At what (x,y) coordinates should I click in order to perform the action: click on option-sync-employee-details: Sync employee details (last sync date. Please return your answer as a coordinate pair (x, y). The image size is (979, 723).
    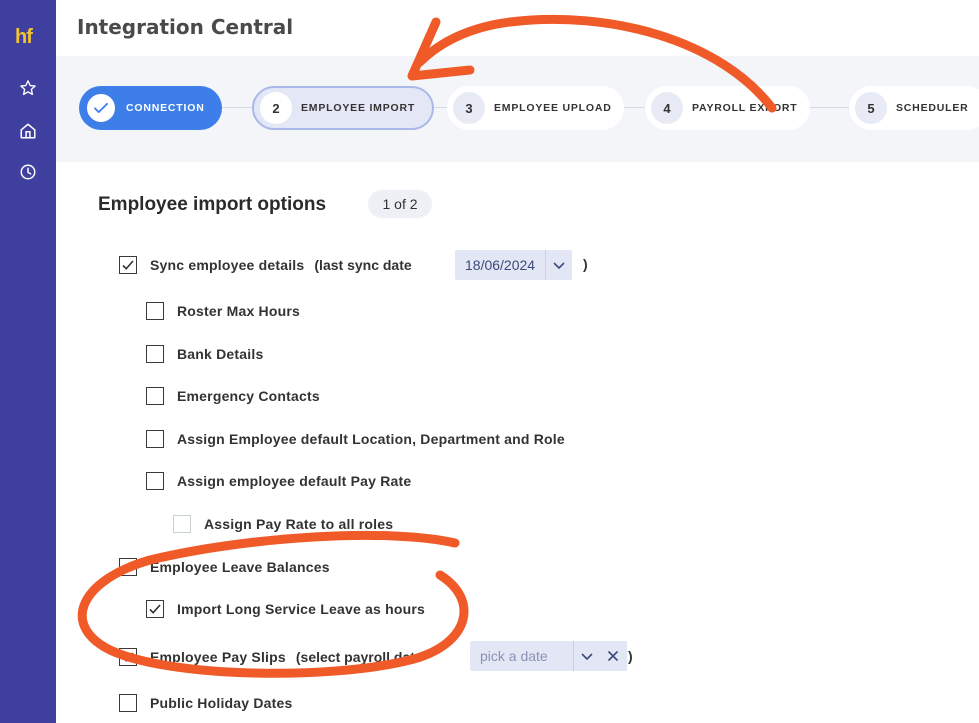
    Looking at the image, I should click on (265, 265).